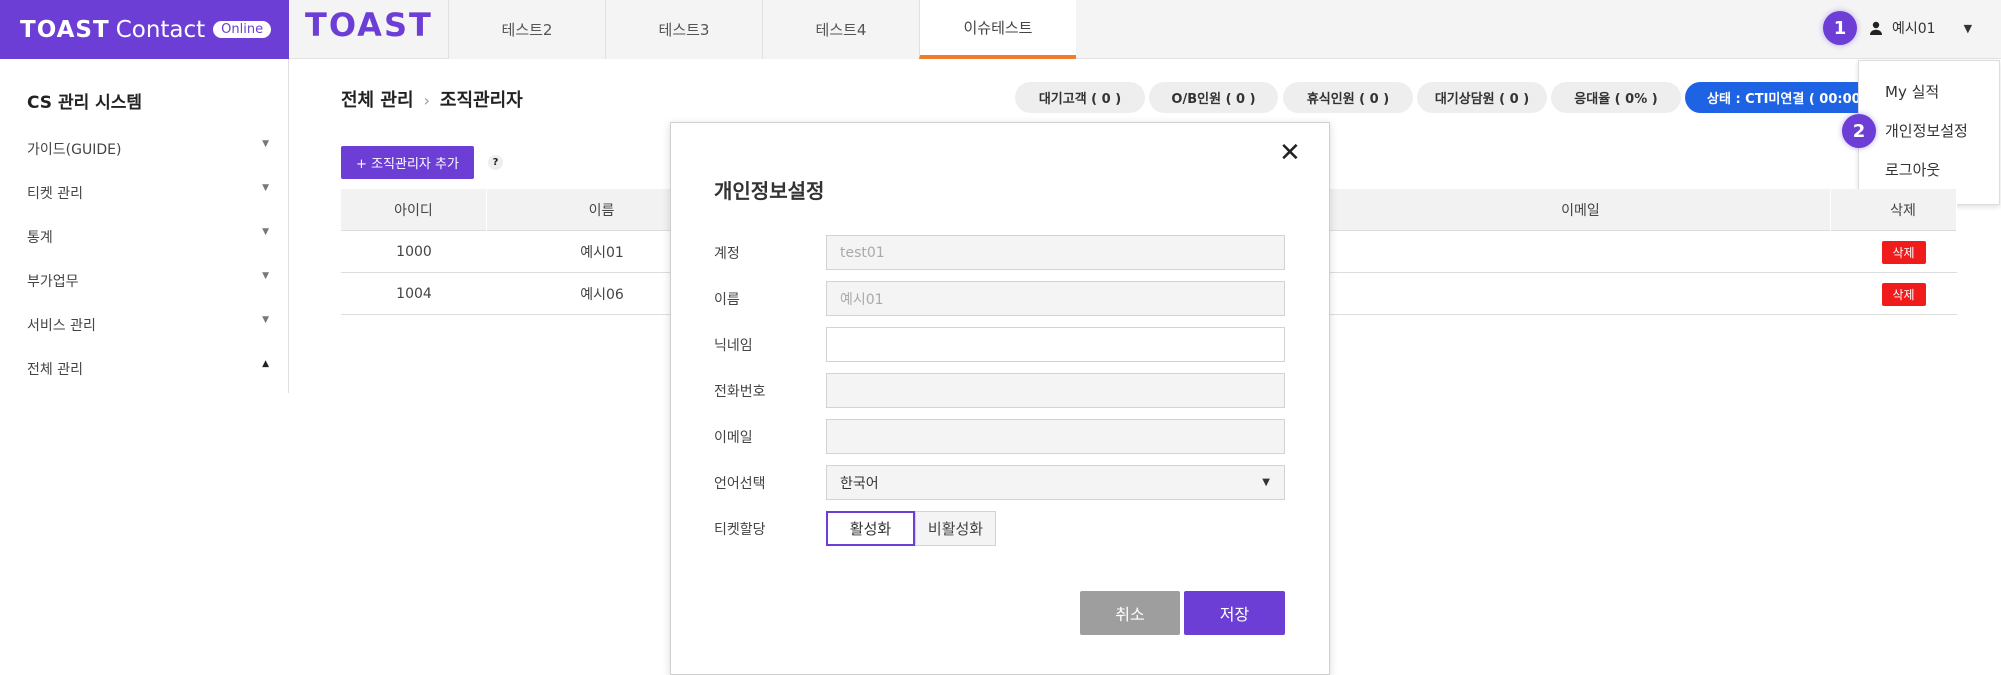 This screenshot has height=675, width=2001. I want to click on online-badge: Online, so click(242, 29).